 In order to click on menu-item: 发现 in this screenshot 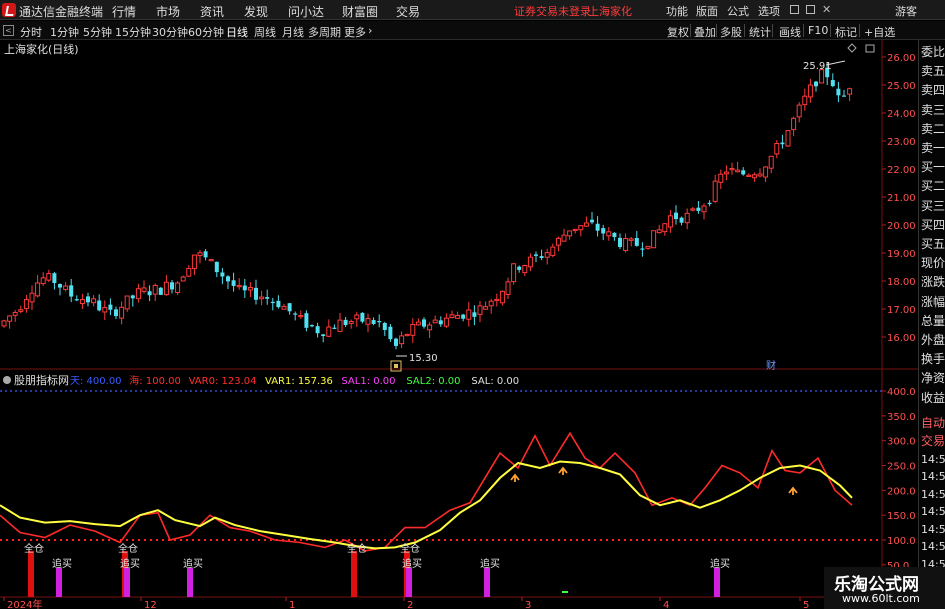, I will do `click(256, 11)`.